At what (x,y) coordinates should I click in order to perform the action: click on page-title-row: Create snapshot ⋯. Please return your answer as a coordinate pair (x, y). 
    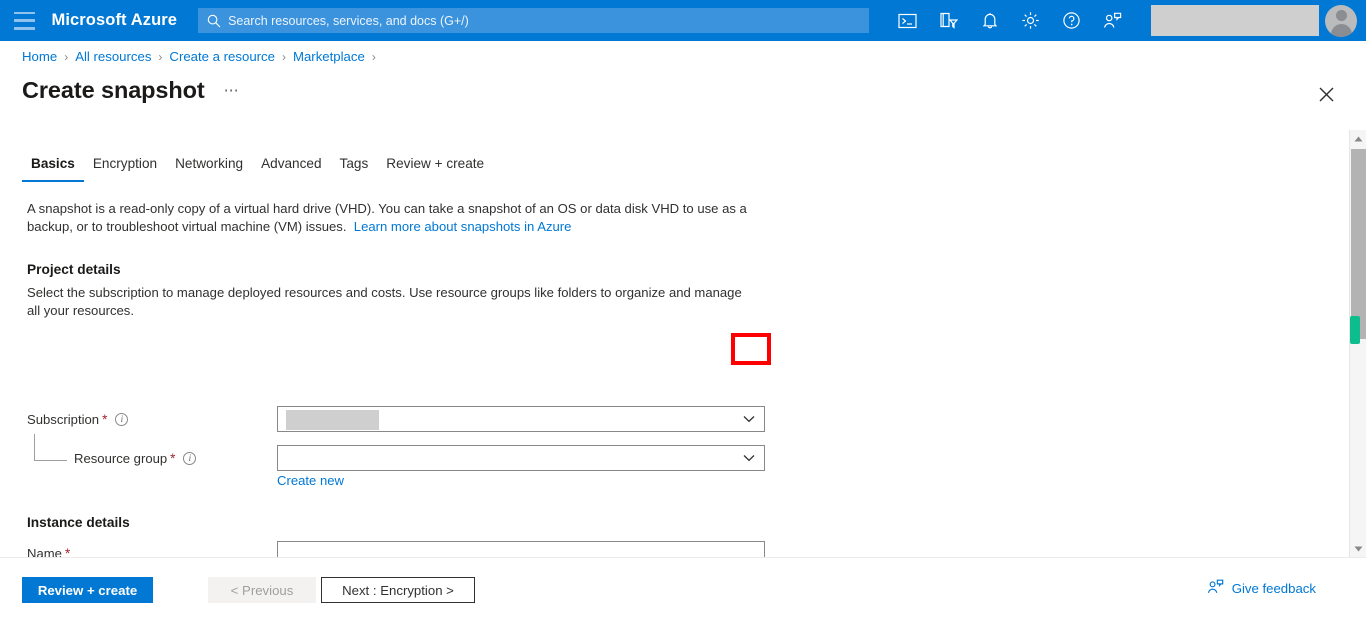
    Looking at the image, I should click on (131, 90).